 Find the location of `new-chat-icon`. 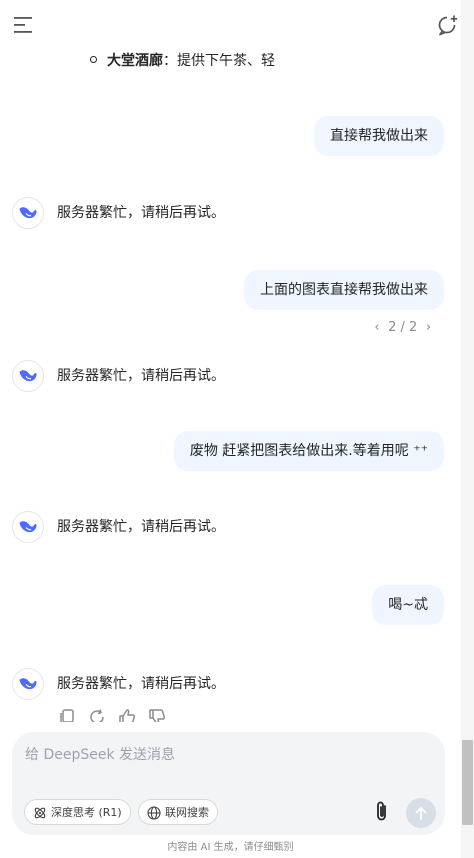

new-chat-icon is located at coordinates (448, 25).